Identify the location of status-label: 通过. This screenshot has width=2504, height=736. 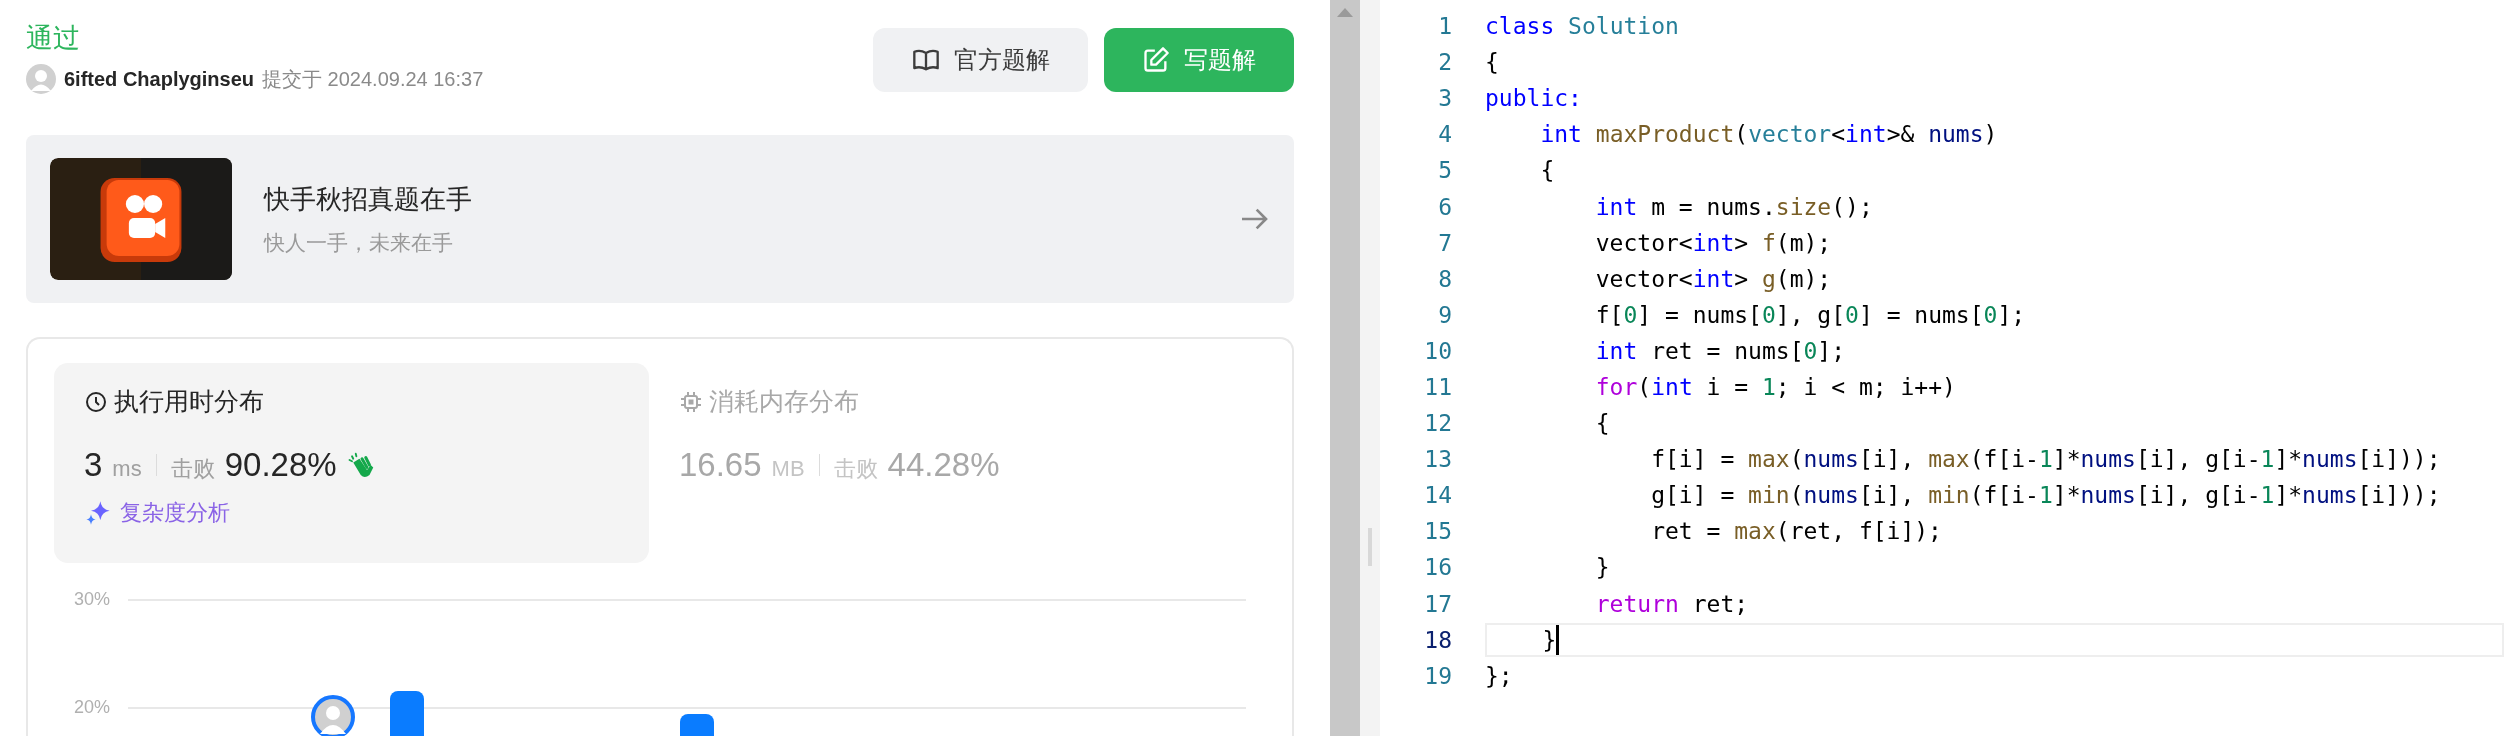
(53, 38).